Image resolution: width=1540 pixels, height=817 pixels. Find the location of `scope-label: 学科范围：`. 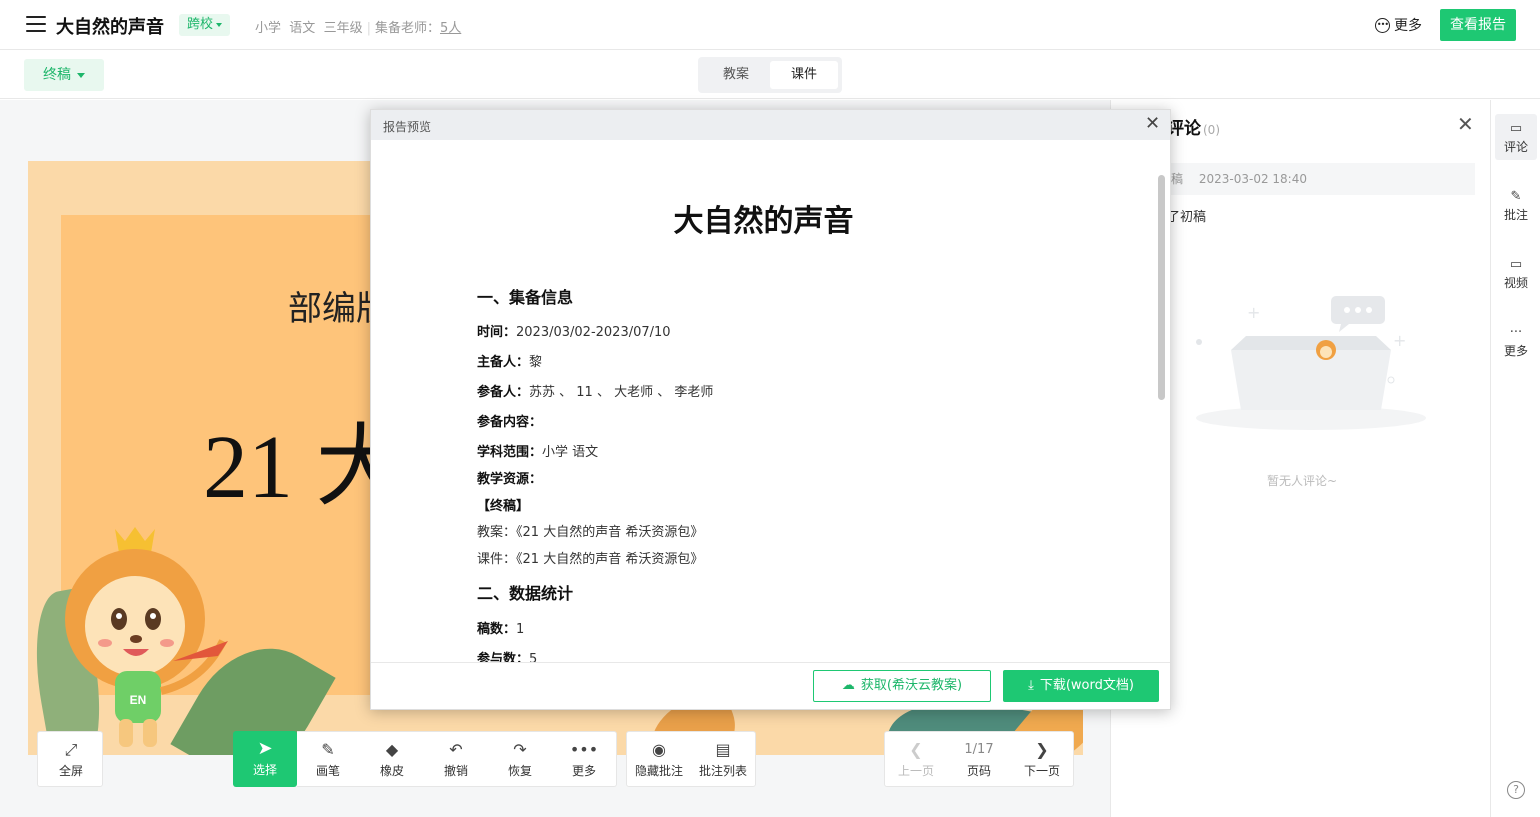

scope-label: 学科范围： is located at coordinates (510, 452).